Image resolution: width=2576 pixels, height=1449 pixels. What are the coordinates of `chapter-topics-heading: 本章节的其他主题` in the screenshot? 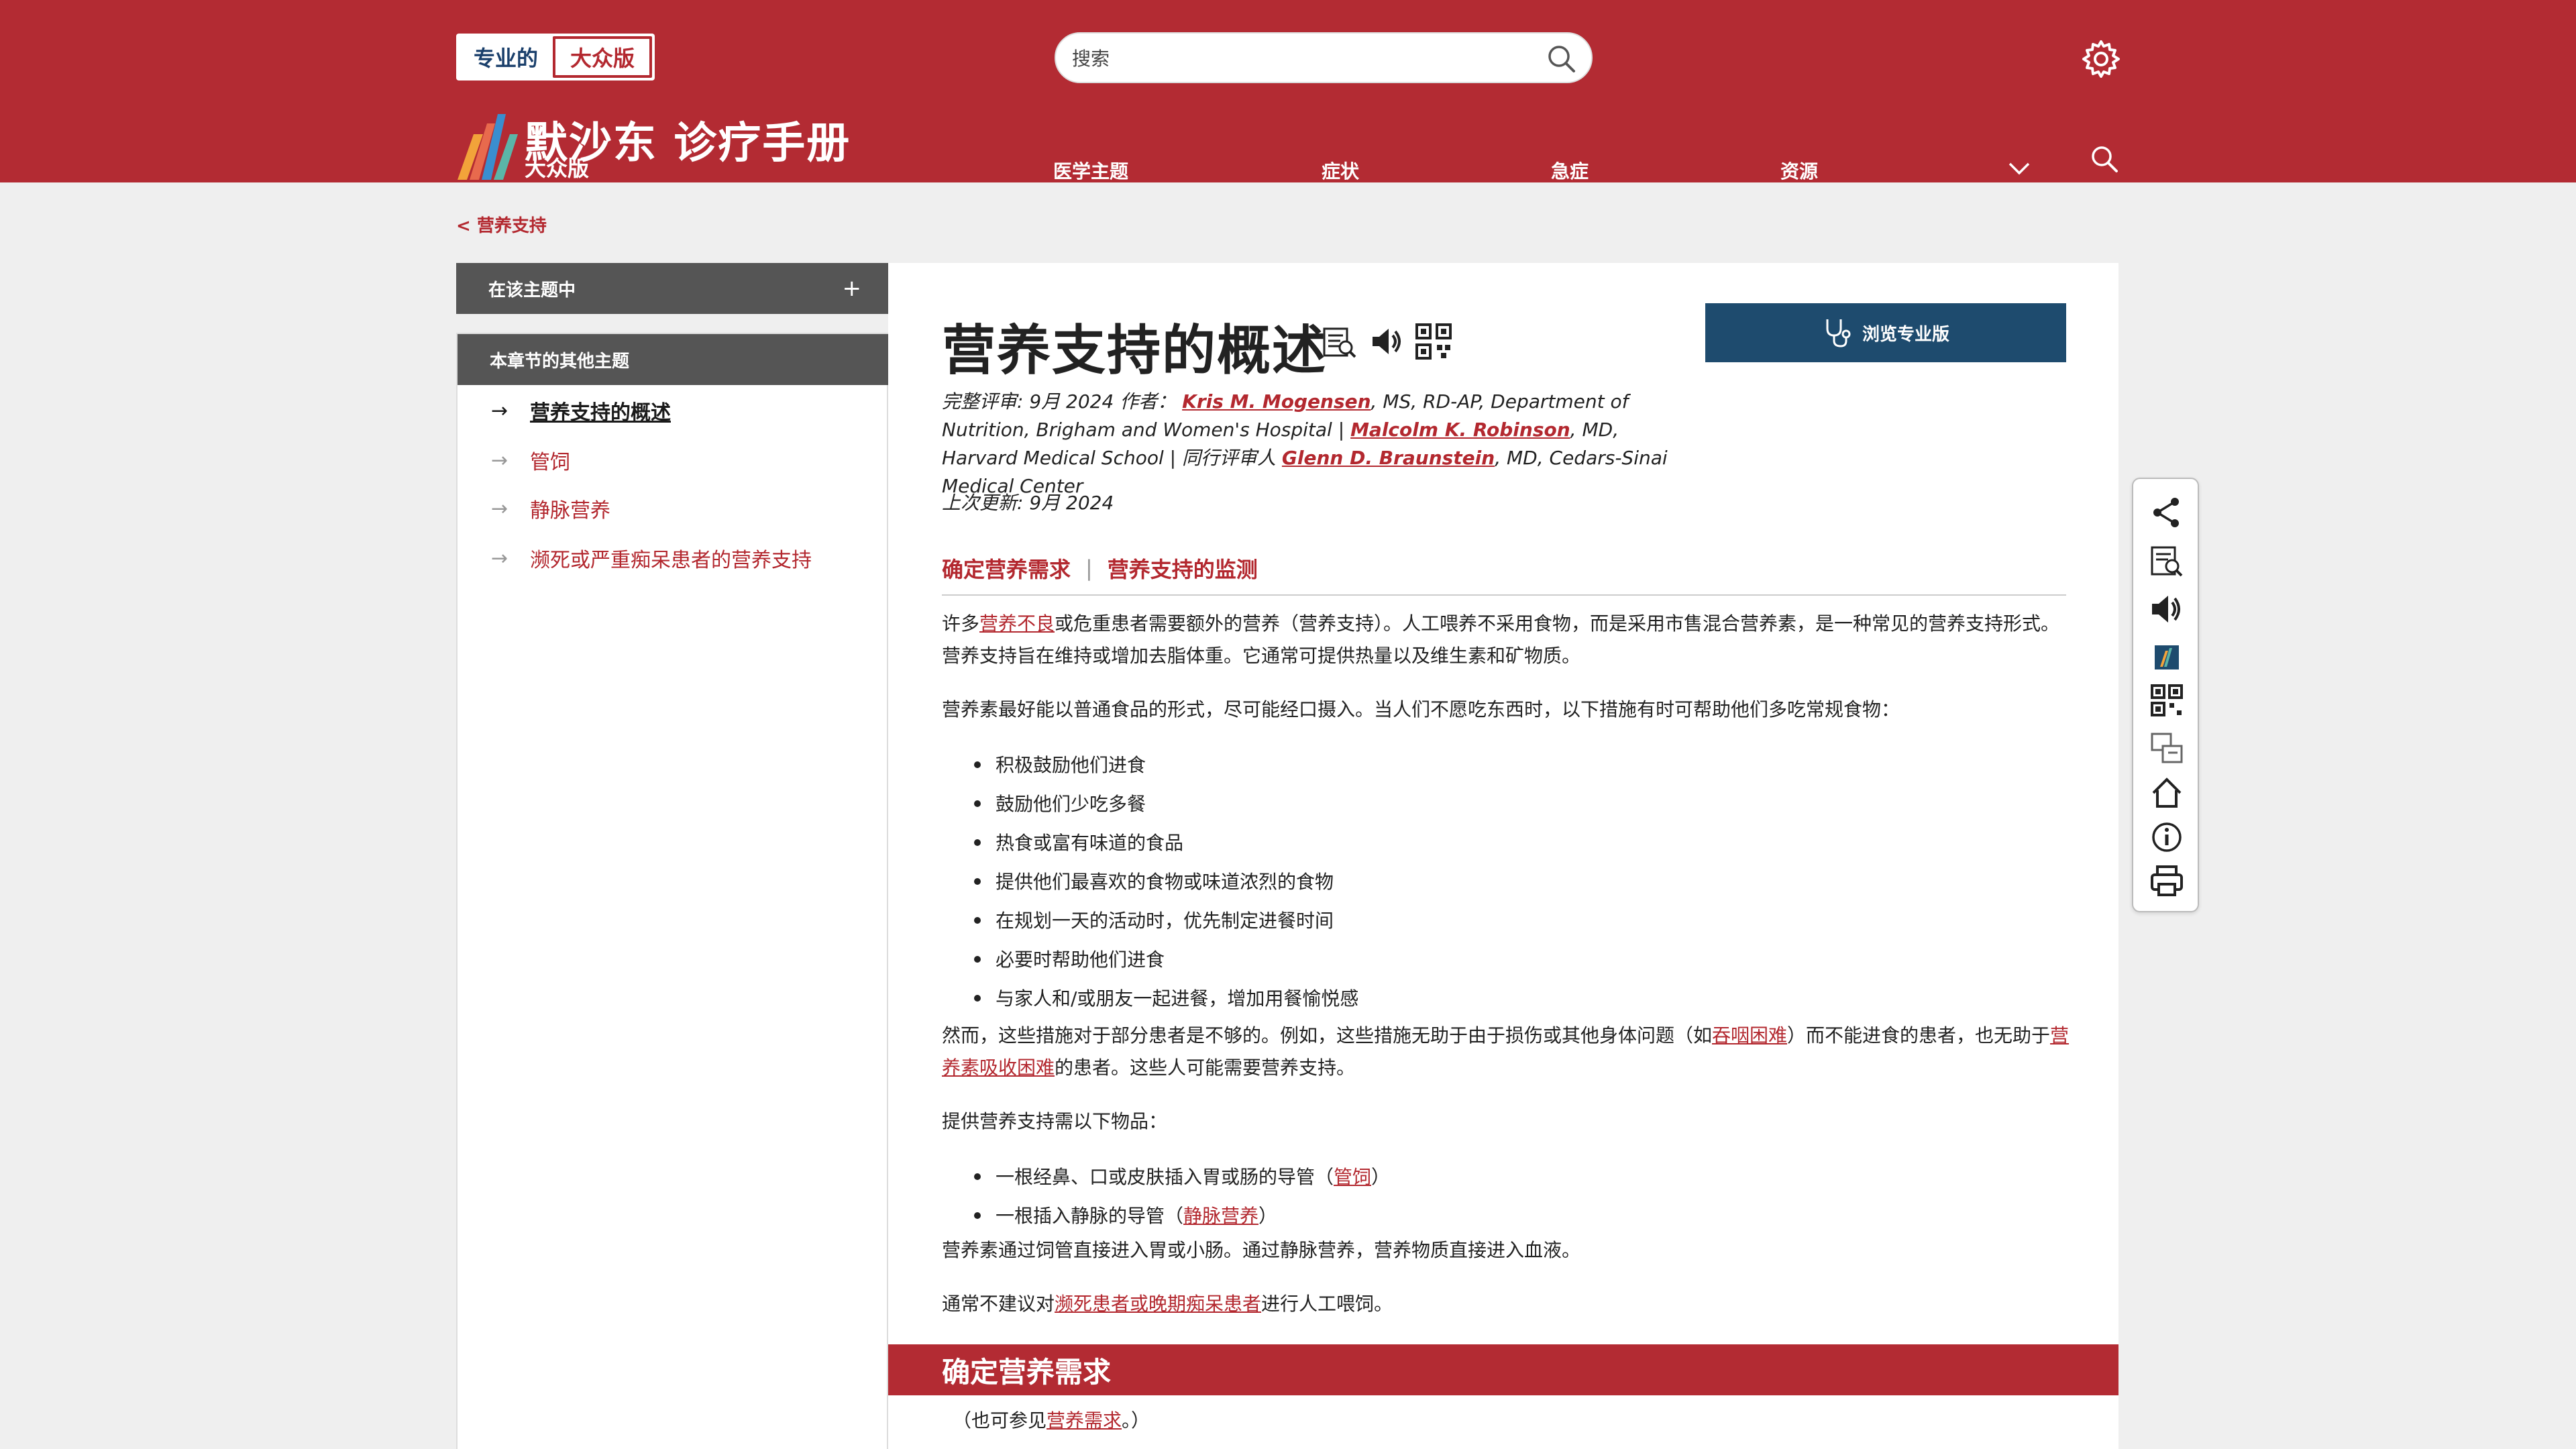 It's located at (674, 359).